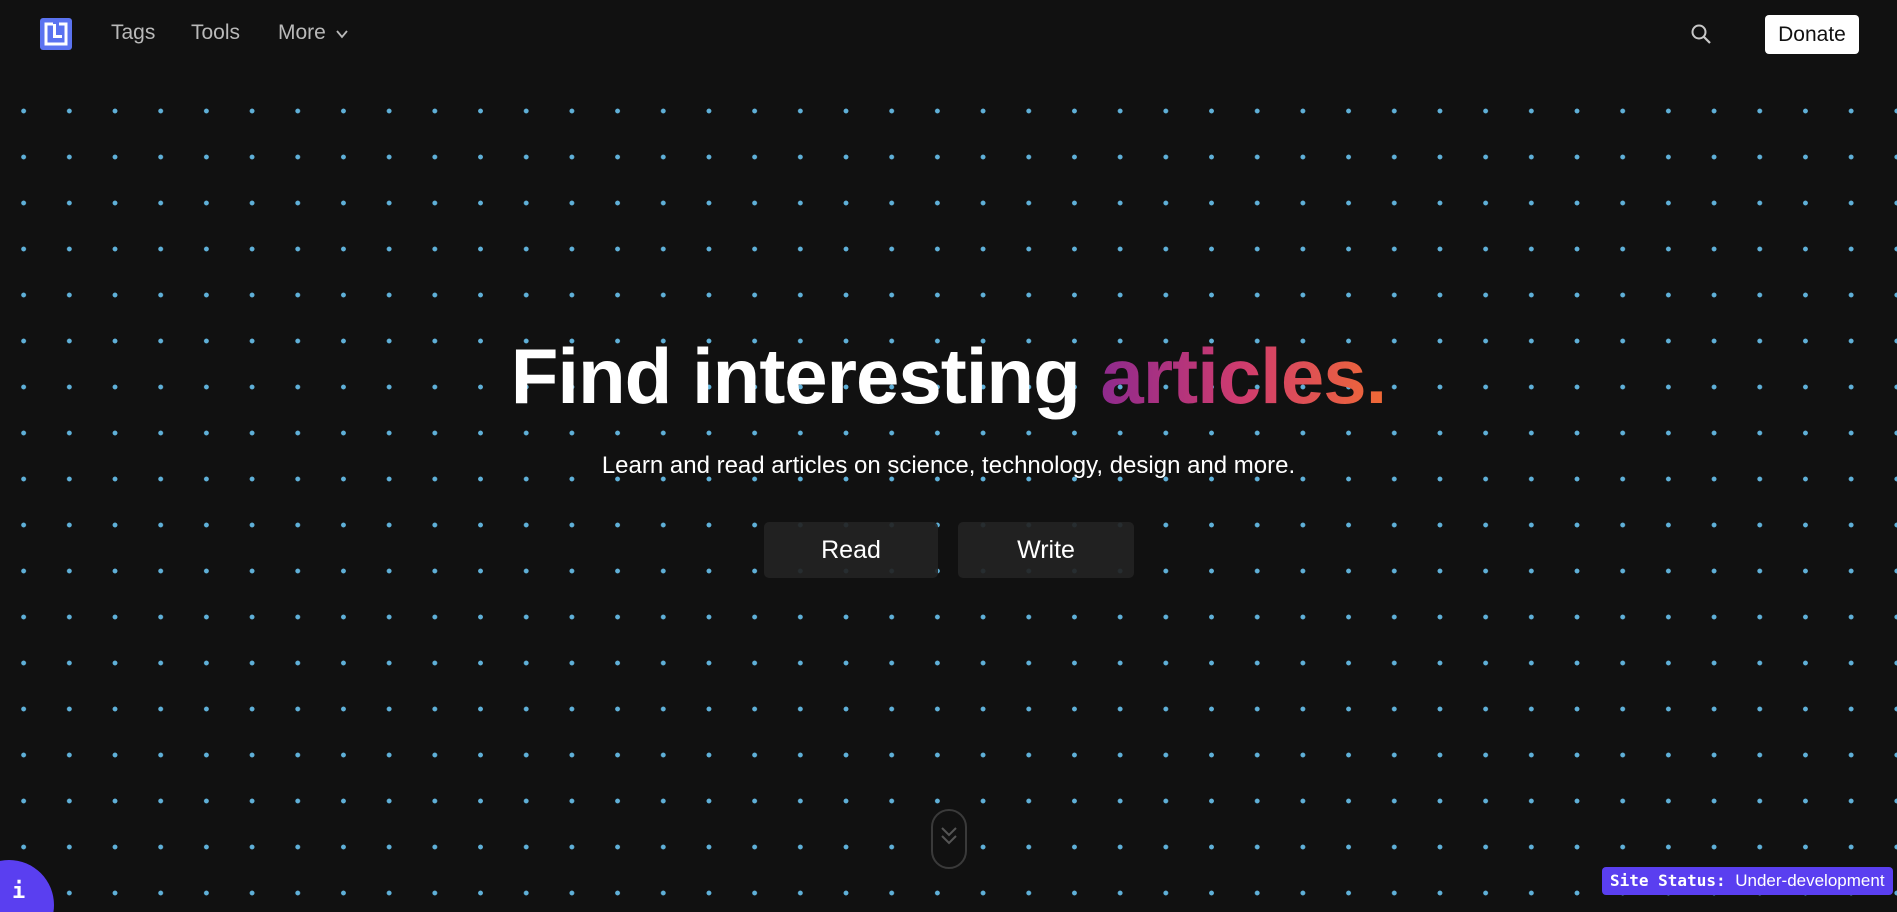 This screenshot has width=1897, height=912. Describe the element at coordinates (1243, 376) in the screenshot. I see `hero-title-highlight: articles.` at that location.